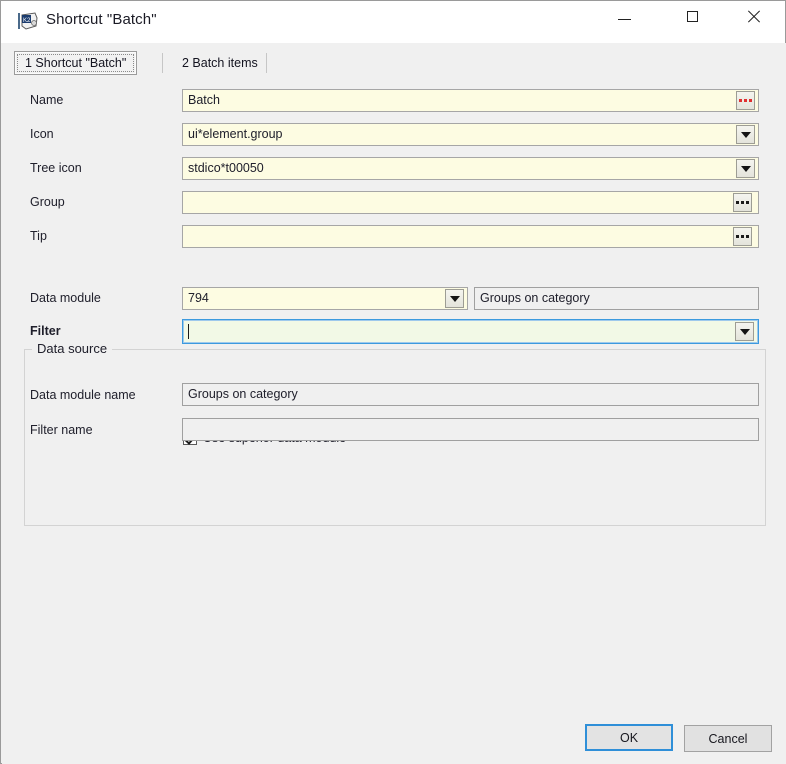  I want to click on tab-shortcut-batch: 1 Shortcut "Batch", so click(76, 63).